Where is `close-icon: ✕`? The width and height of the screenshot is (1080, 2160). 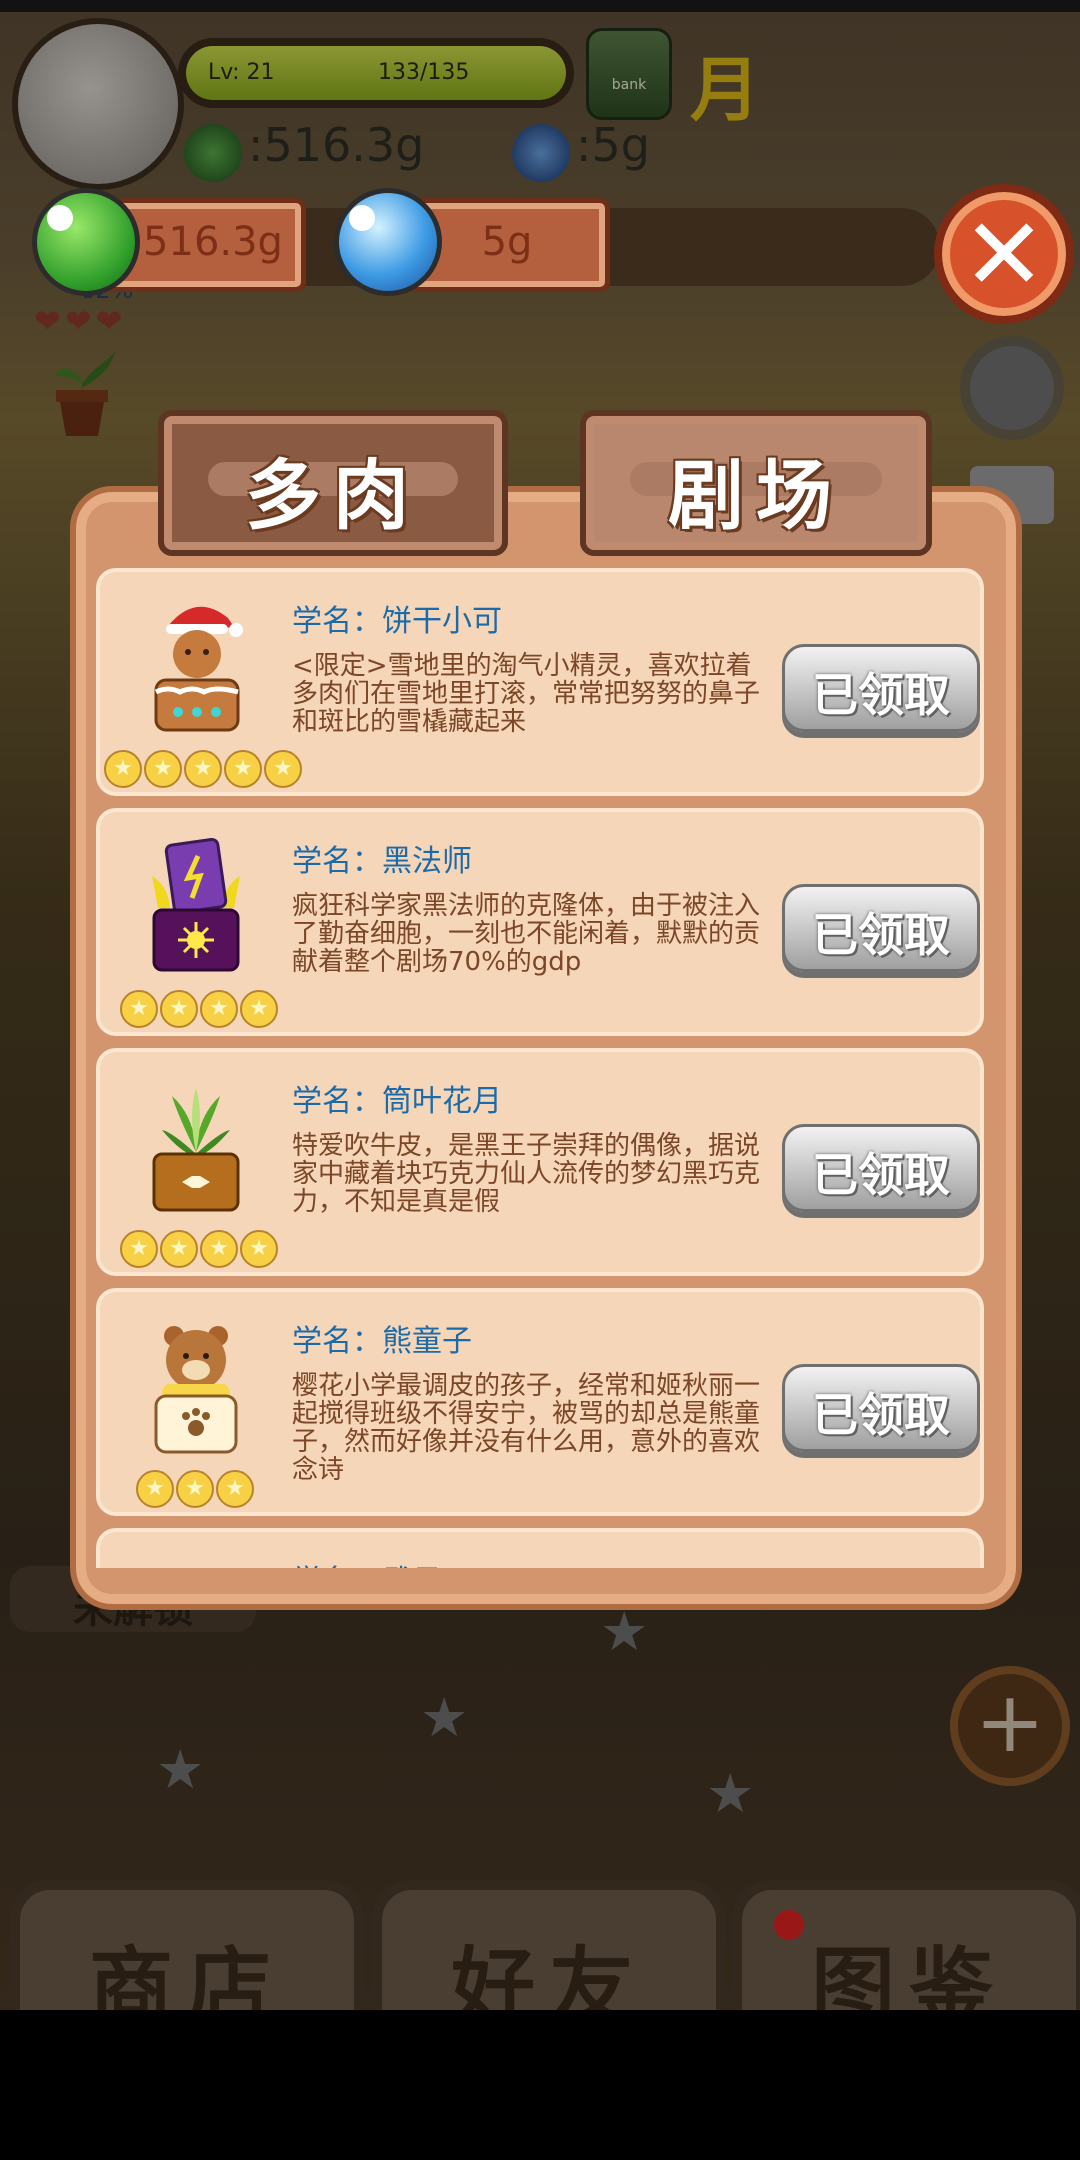
close-icon: ✕ is located at coordinates (1004, 254).